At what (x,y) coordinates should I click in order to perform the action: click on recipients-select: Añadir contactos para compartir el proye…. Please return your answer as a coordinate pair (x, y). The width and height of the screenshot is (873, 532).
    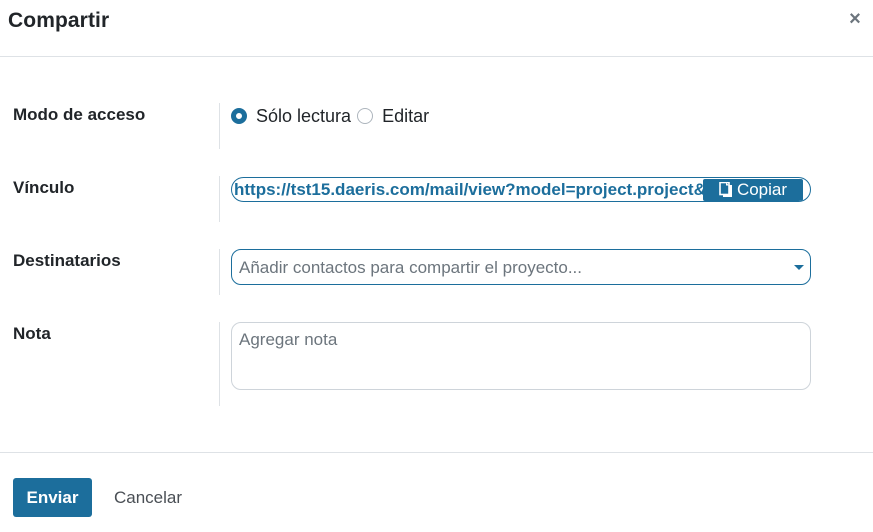
    Looking at the image, I should click on (521, 267).